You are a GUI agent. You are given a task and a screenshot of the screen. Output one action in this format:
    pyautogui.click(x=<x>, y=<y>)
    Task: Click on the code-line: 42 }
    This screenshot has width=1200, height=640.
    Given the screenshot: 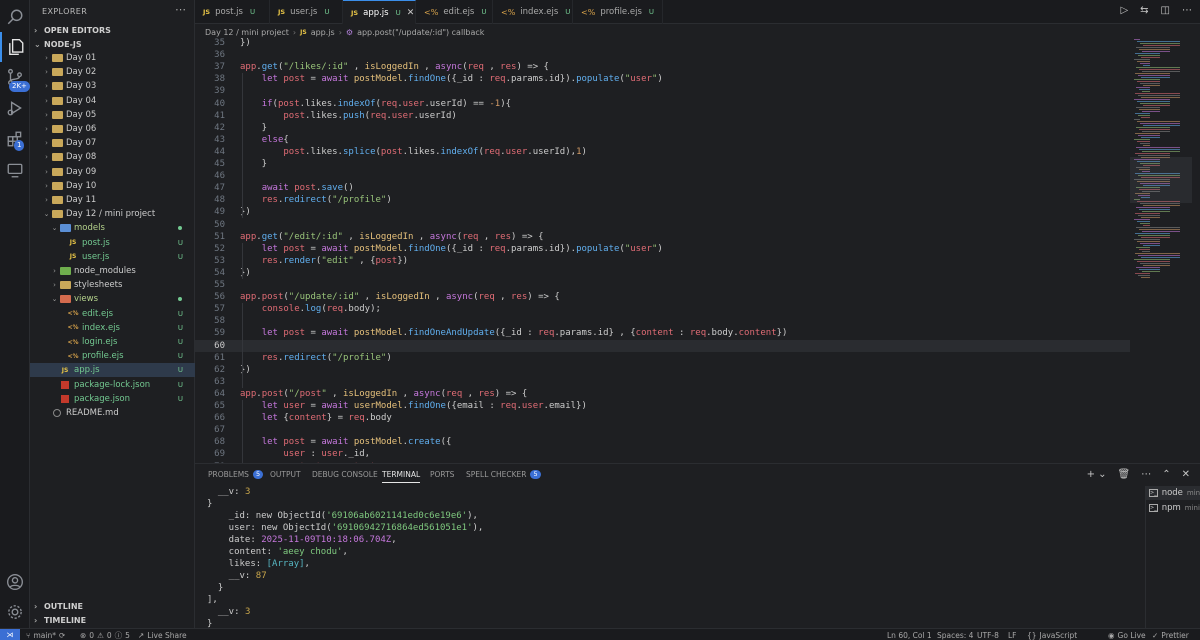 What is the action you would take?
    pyautogui.click(x=662, y=128)
    